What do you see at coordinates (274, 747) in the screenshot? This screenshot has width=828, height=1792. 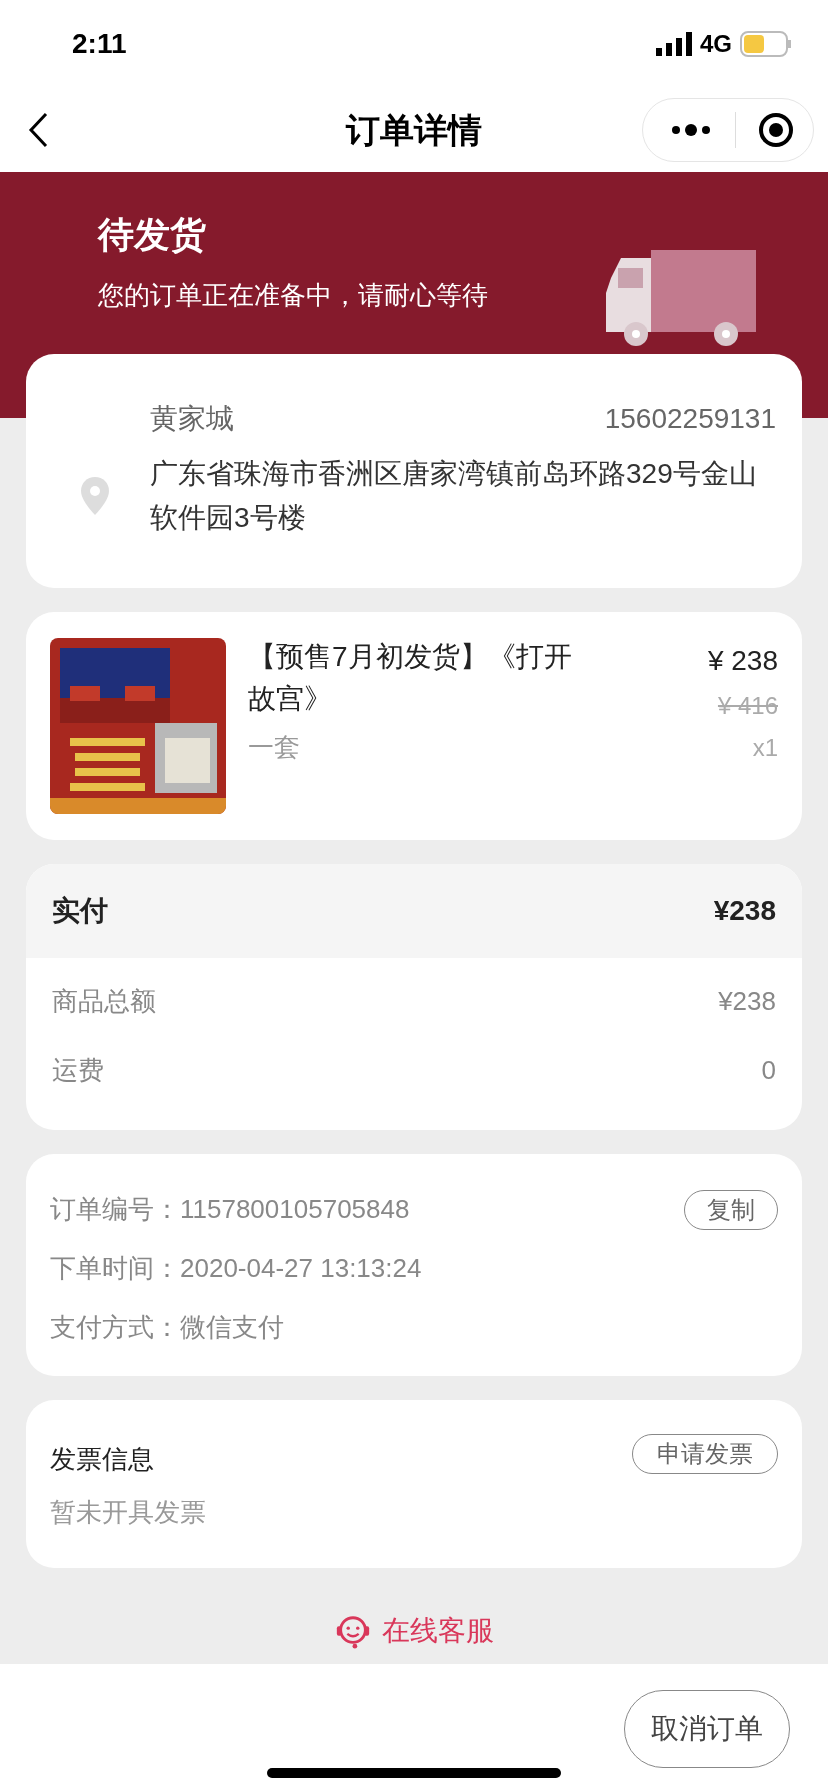 I see `product-spec: 一套` at bounding box center [274, 747].